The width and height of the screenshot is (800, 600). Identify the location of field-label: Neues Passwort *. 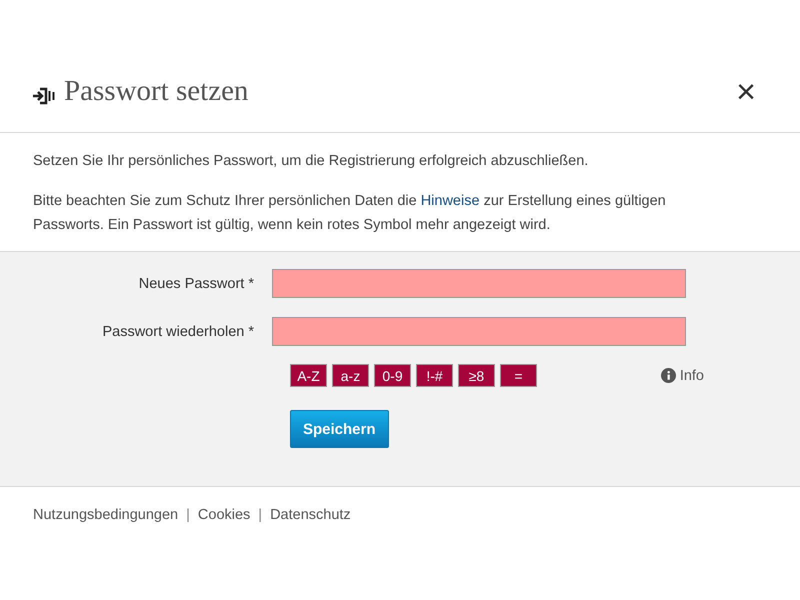
(196, 284).